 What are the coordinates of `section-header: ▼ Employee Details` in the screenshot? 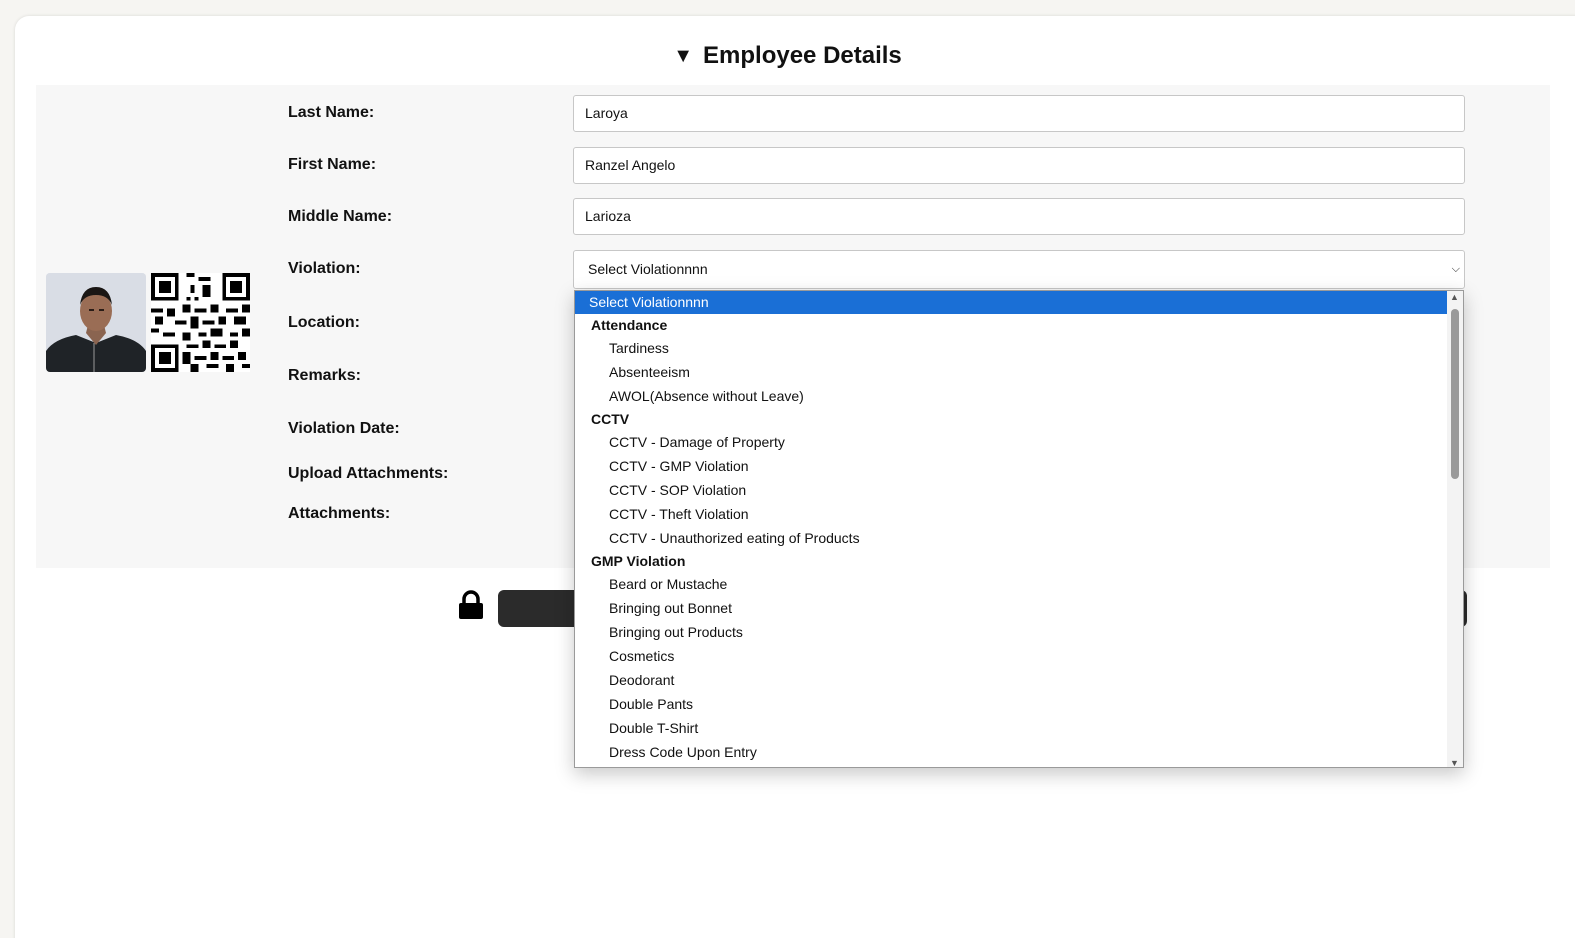 It's located at (787, 56).